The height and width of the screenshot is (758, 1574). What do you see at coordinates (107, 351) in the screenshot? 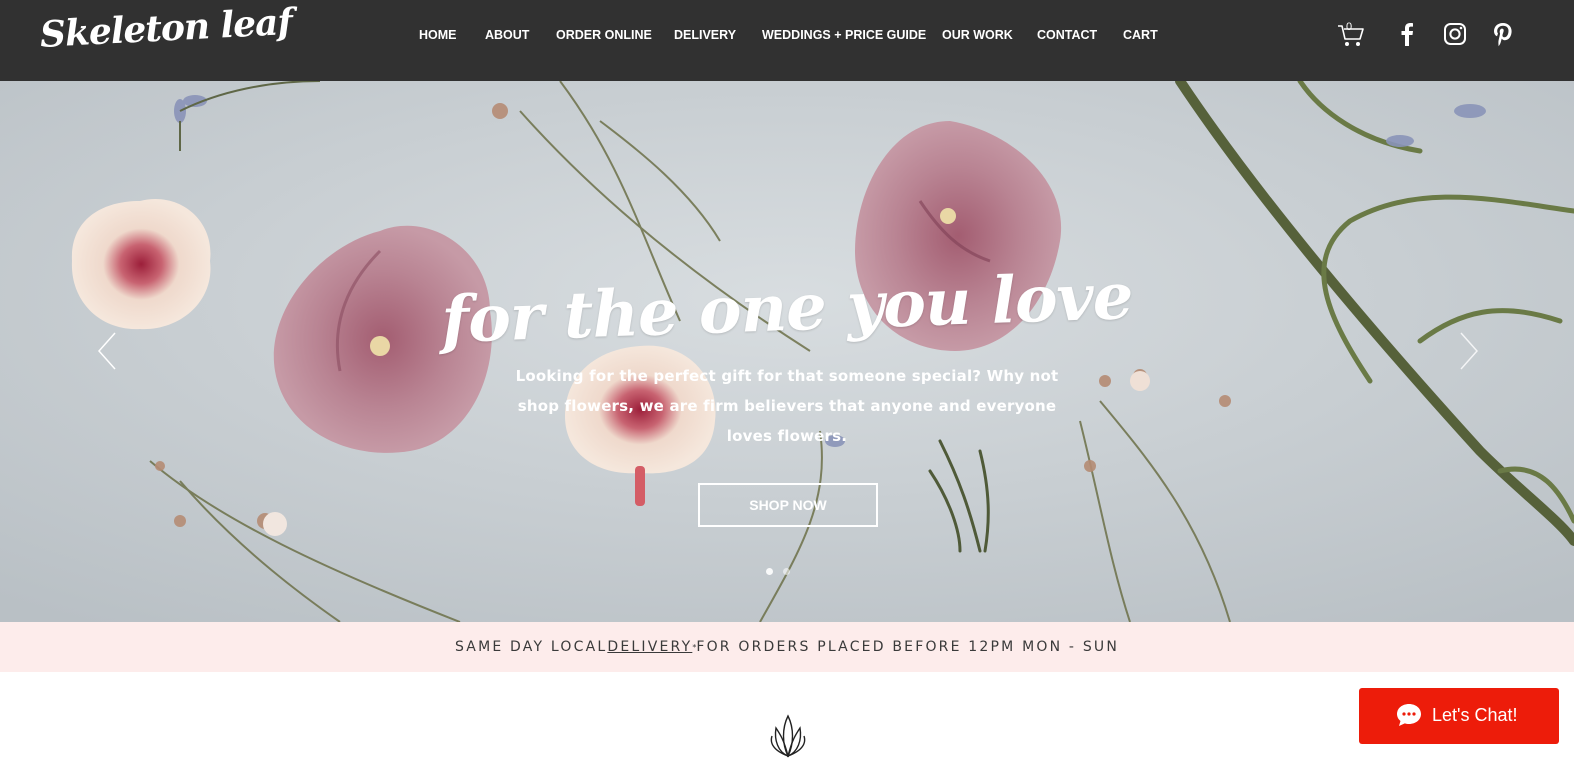
I see `chevron-left-icon` at bounding box center [107, 351].